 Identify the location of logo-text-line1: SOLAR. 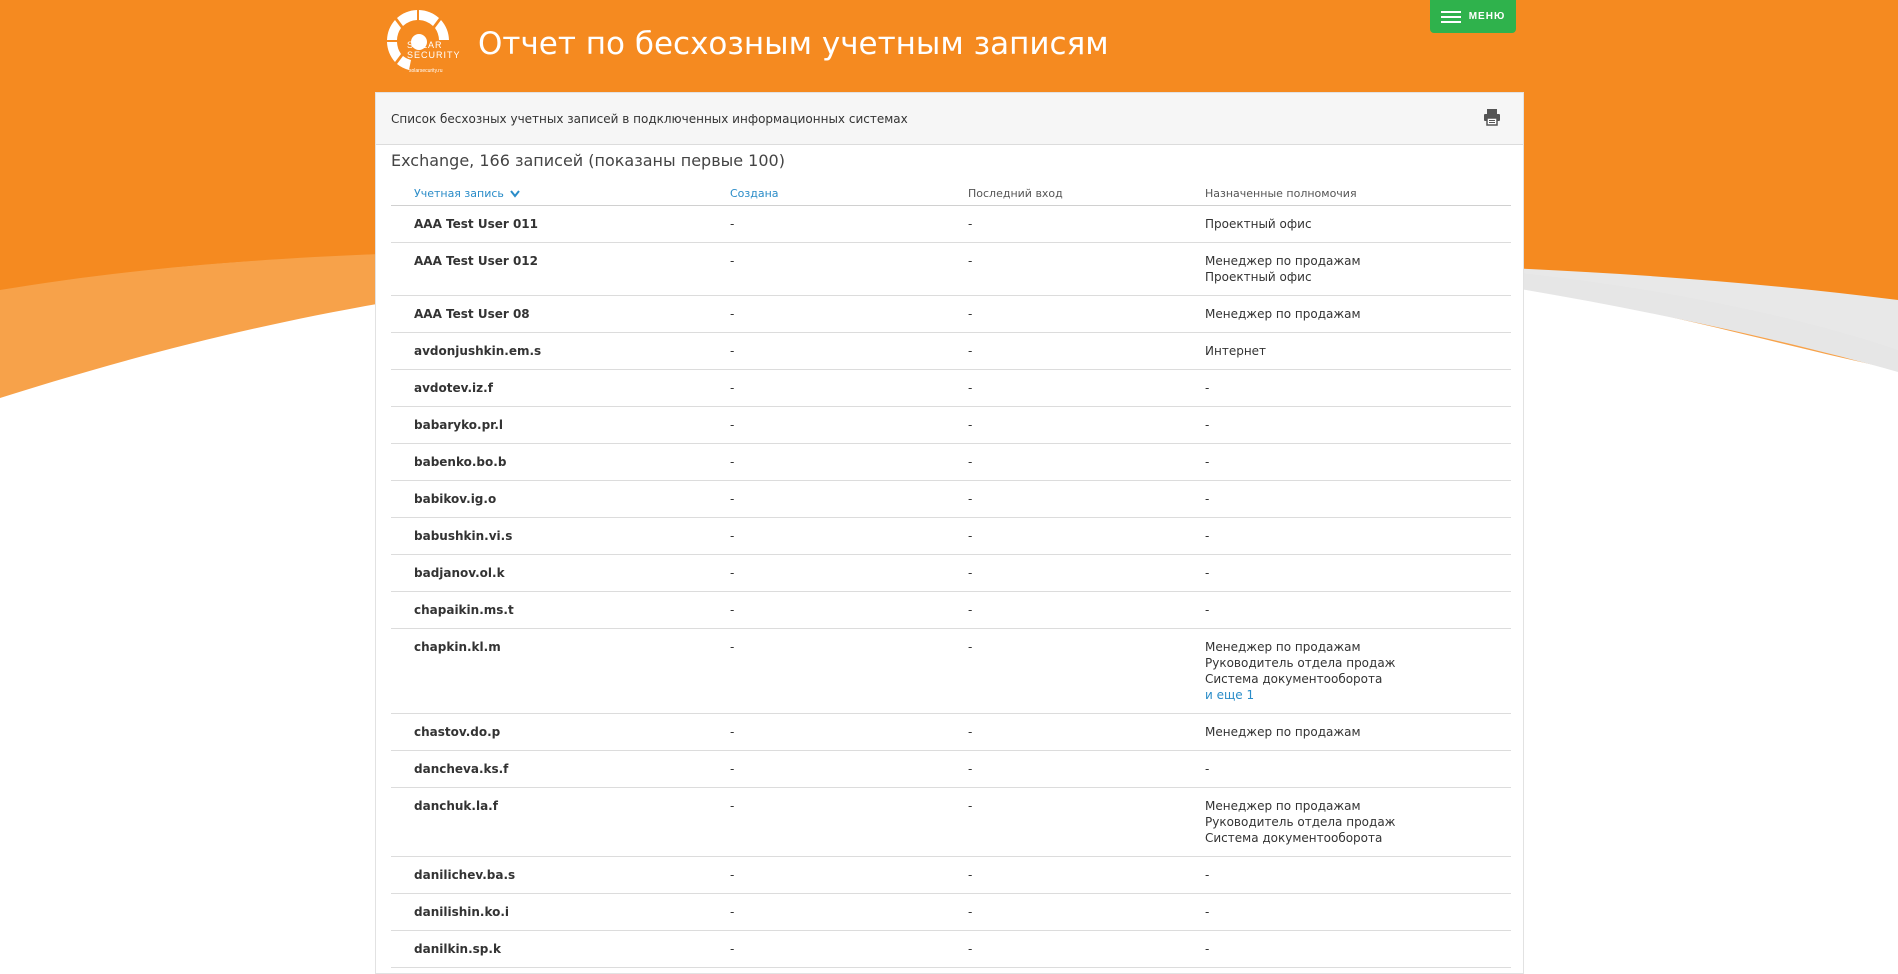
(425, 45).